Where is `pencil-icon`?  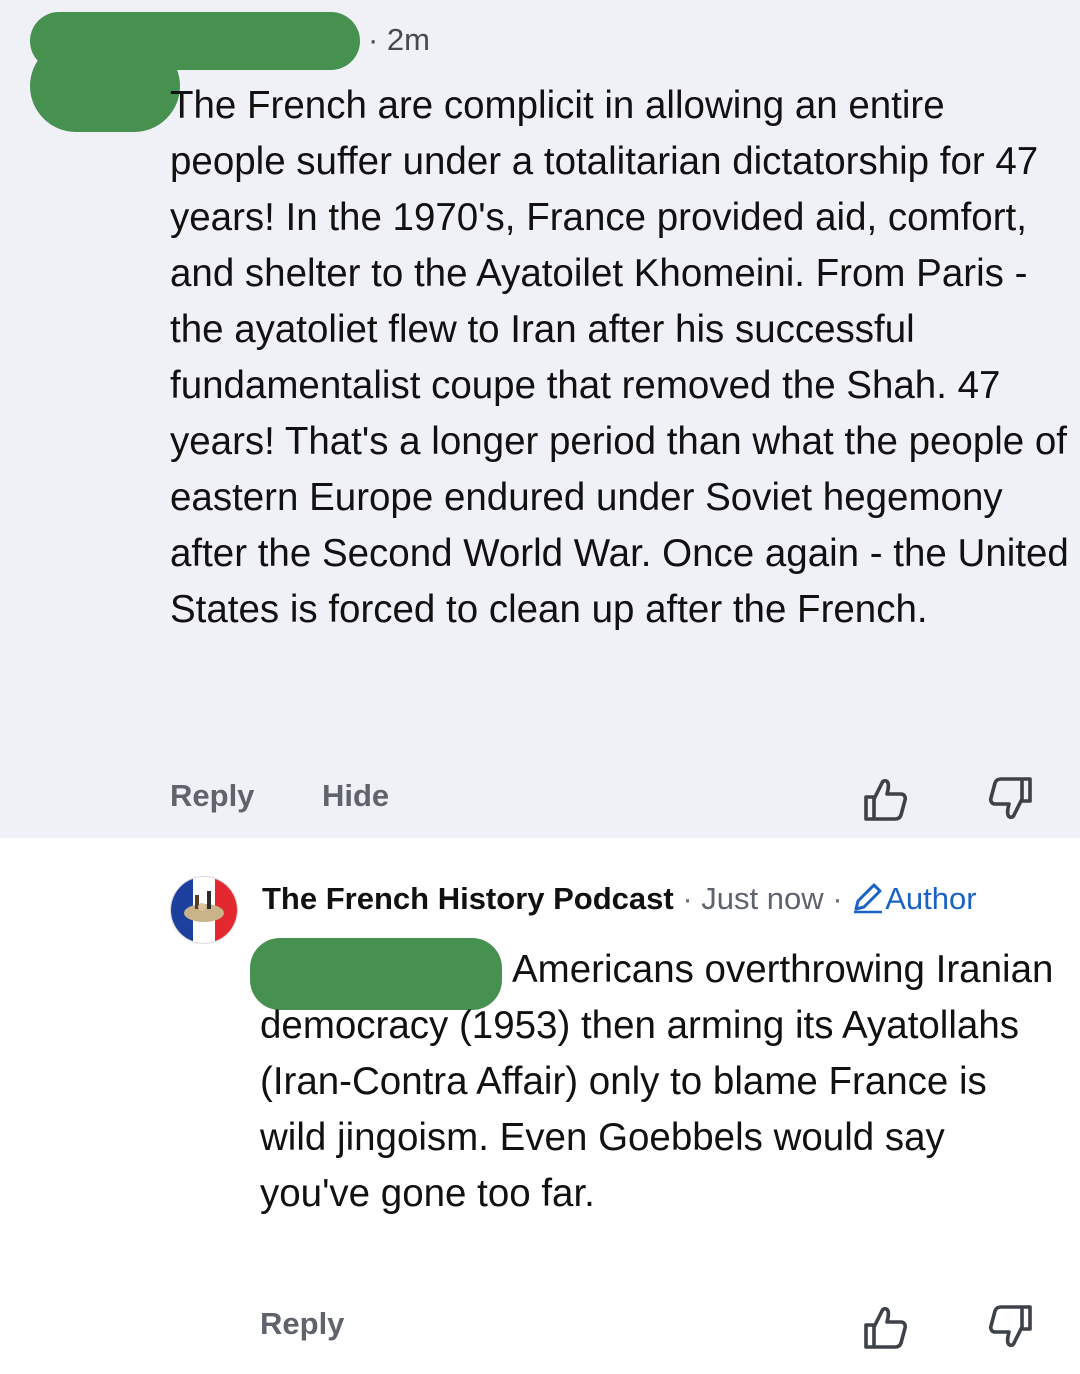
pencil-icon is located at coordinates (868, 898).